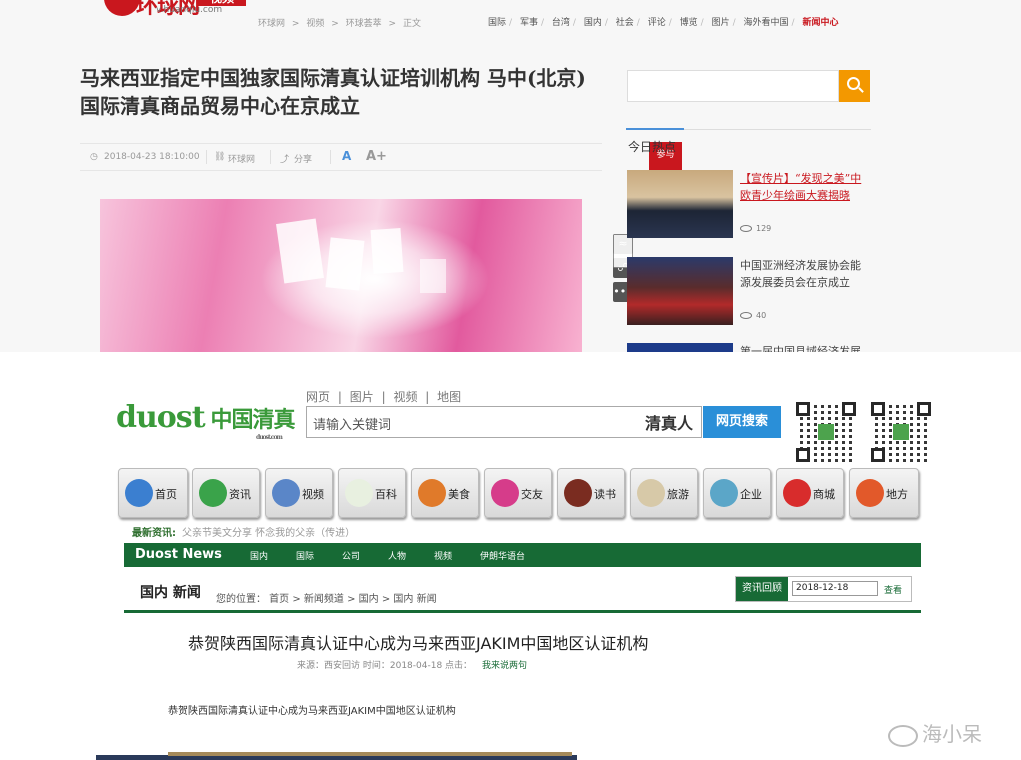 Image resolution: width=1021 pixels, height=760 pixels. I want to click on tab-web: 网页, so click(318, 397).